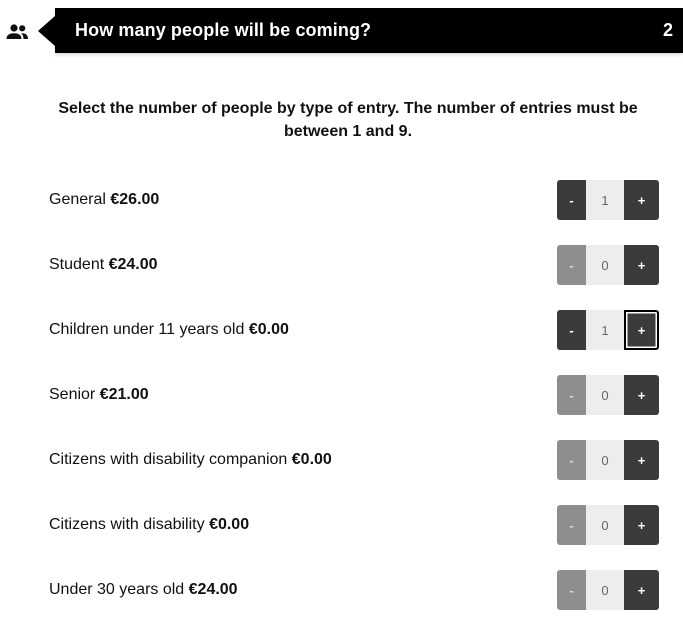  What do you see at coordinates (72, 394) in the screenshot?
I see `ticket-name: Senior` at bounding box center [72, 394].